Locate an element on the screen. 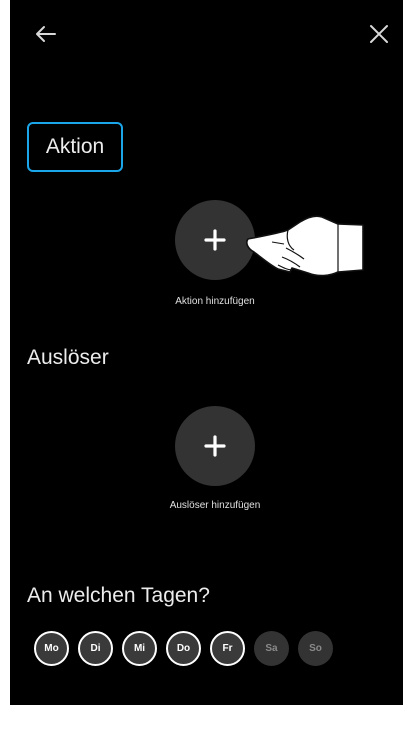 This screenshot has height=729, width=409. day-toggle-do: Do is located at coordinates (183, 648).